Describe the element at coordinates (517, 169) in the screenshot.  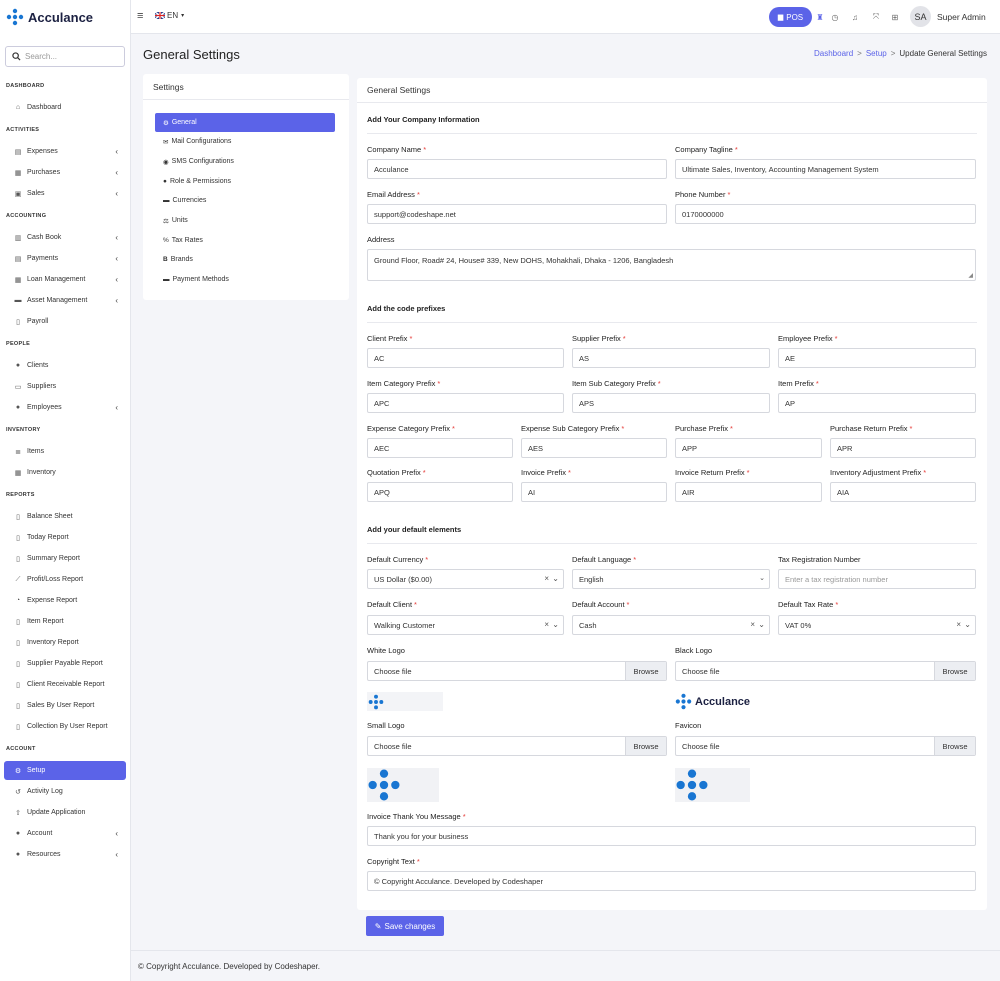
I see `company-name-input: Acculance` at that location.